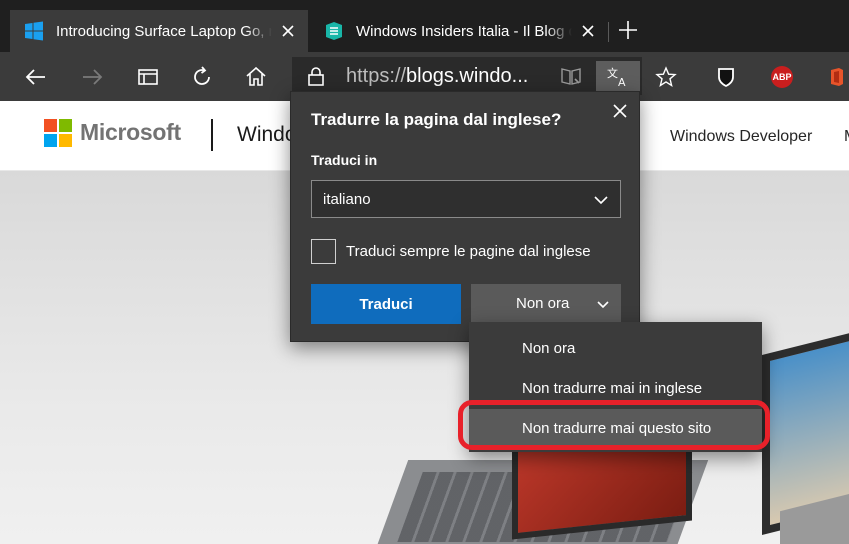 The width and height of the screenshot is (849, 544). I want to click on abp-extension-button: ABP, so click(782, 76).